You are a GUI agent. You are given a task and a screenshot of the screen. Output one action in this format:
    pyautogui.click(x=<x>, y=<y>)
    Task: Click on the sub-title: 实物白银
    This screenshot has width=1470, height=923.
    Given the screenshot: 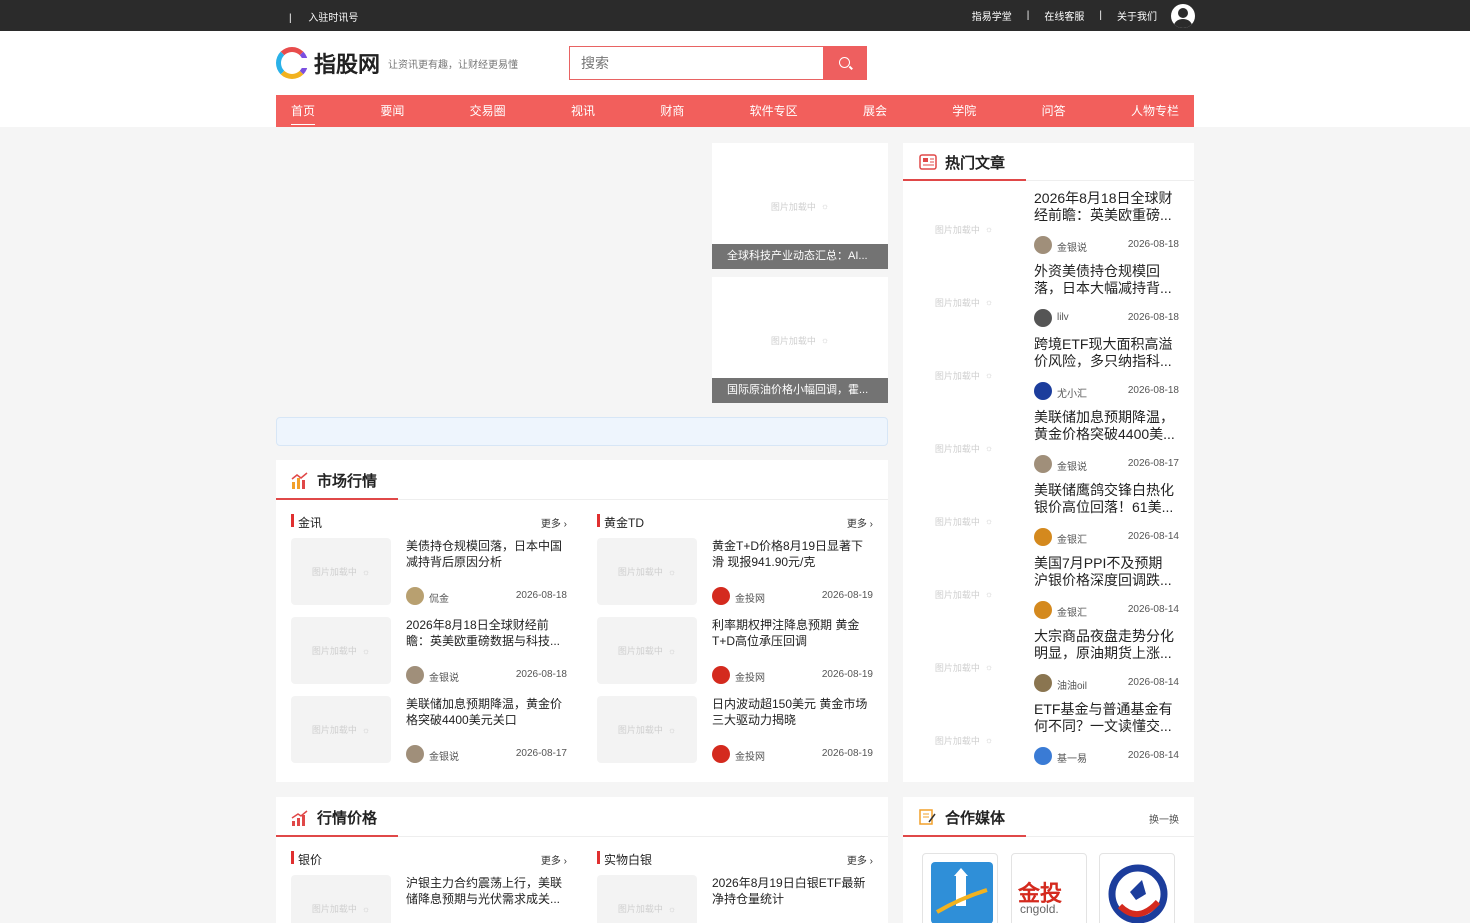 What is the action you would take?
    pyautogui.click(x=628, y=860)
    